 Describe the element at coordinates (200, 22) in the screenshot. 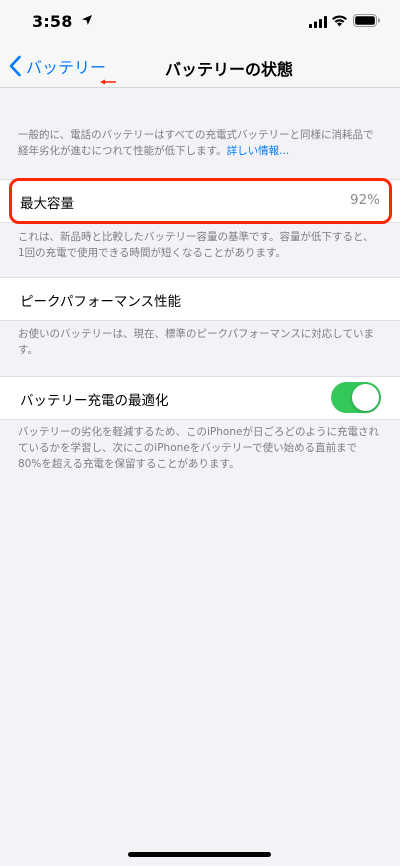

I see `status-bar: 3:58` at that location.